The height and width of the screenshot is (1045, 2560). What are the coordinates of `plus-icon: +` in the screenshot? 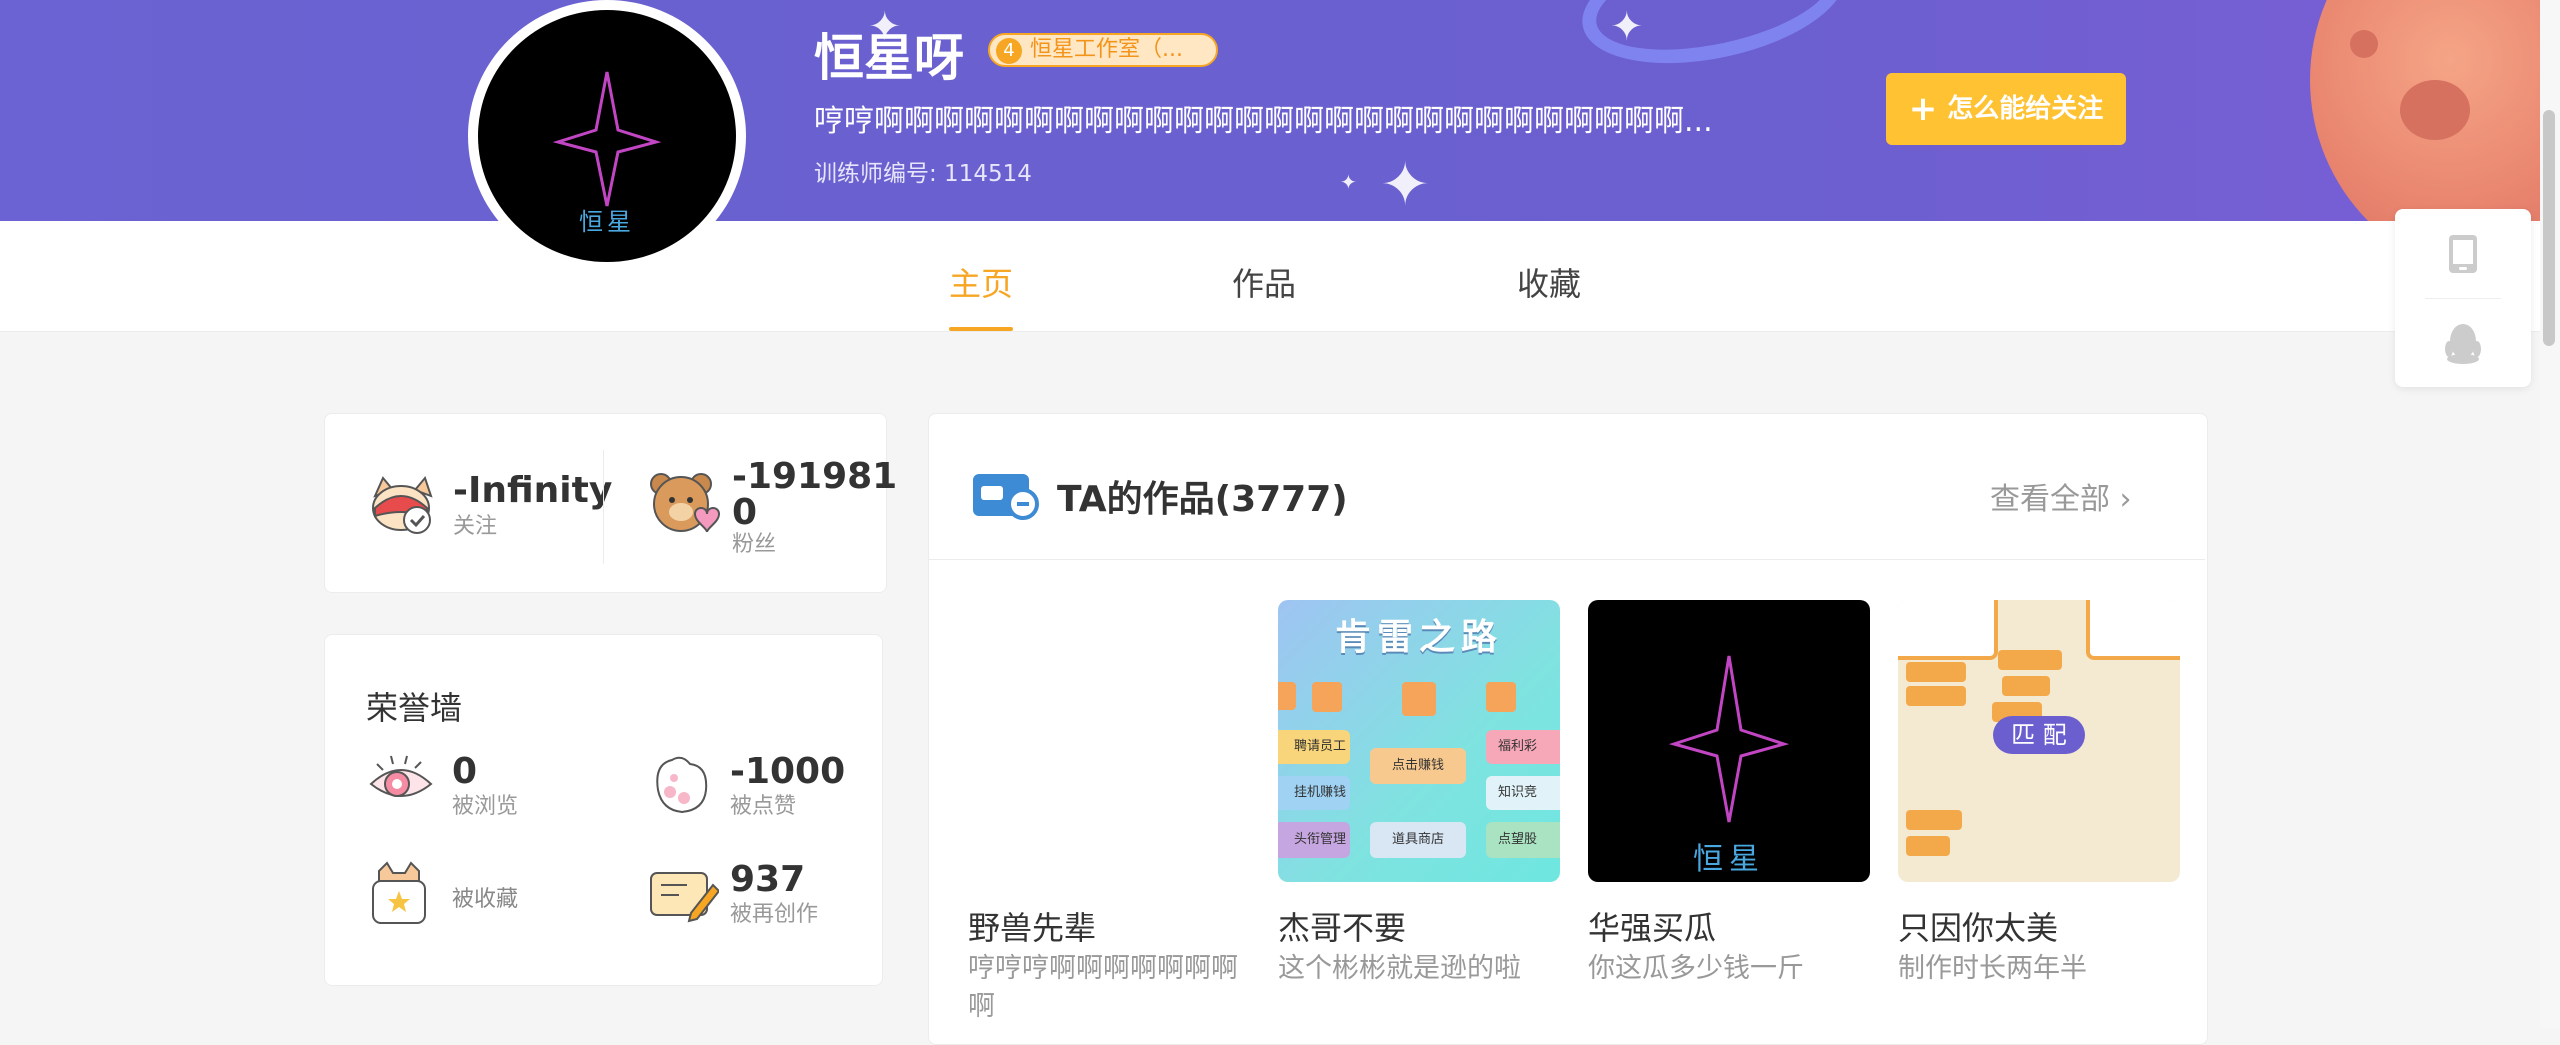 It's located at (1923, 109).